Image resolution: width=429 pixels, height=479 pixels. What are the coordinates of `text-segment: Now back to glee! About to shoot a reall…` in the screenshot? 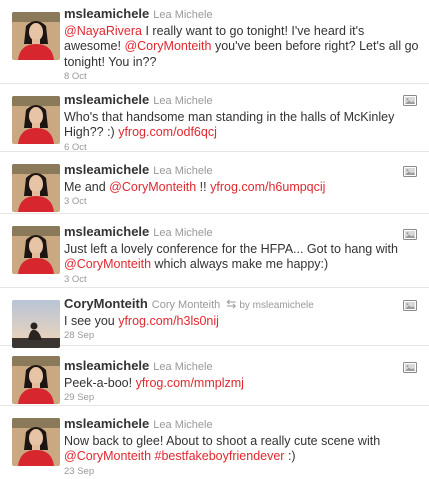 It's located at (222, 440).